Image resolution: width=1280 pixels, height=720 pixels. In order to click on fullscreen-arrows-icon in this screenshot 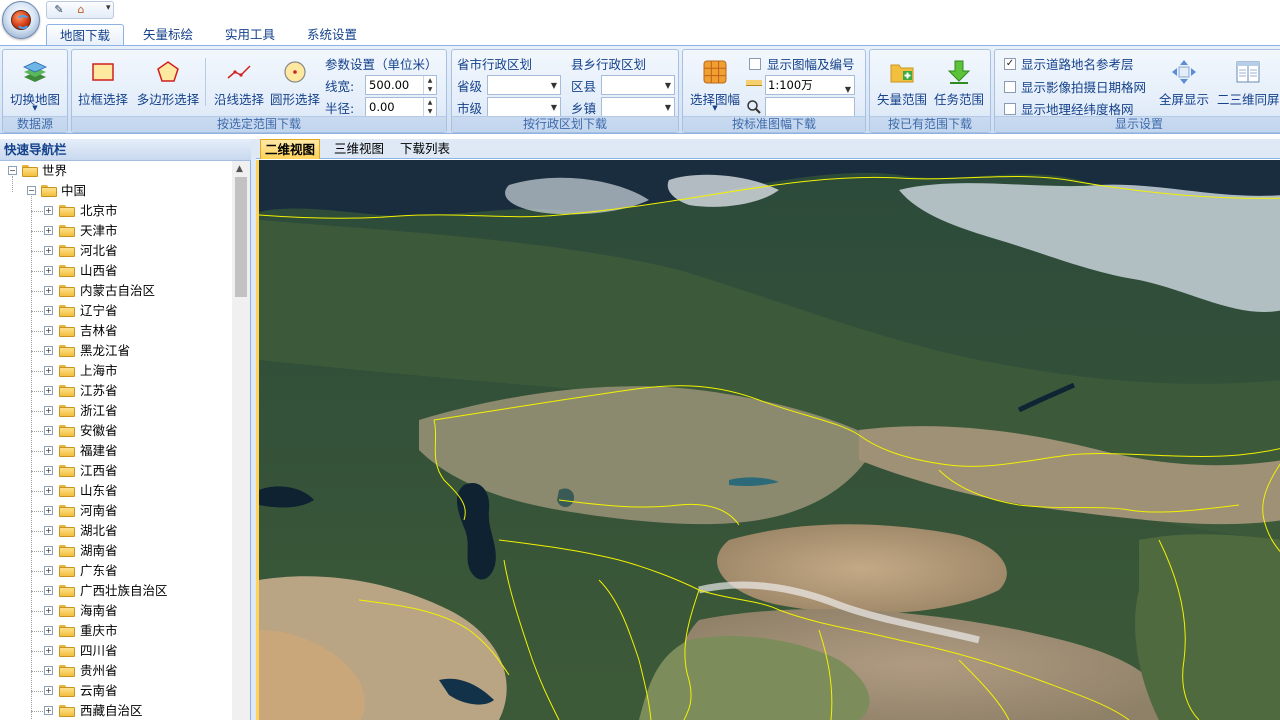, I will do `click(1184, 72)`.